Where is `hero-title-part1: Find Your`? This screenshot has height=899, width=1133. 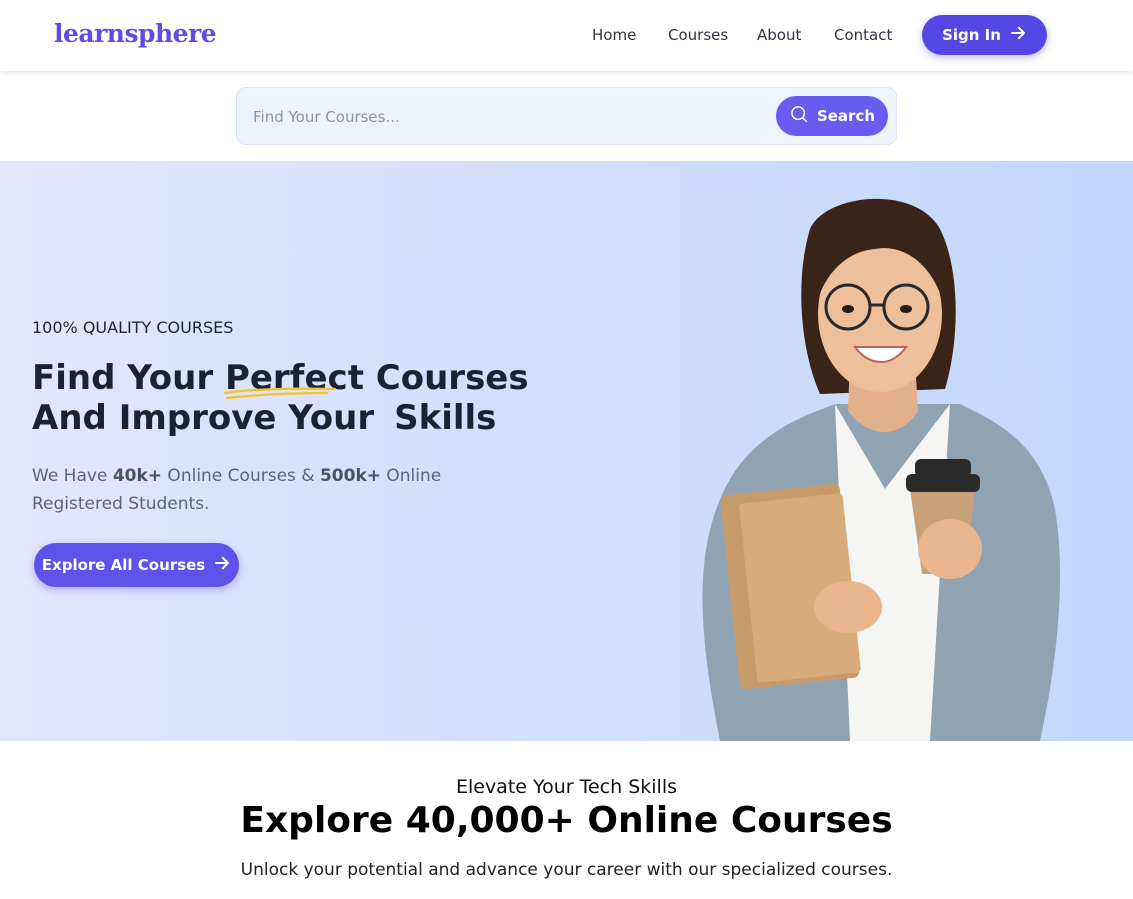
hero-title-part1: Find Your is located at coordinates (128, 378).